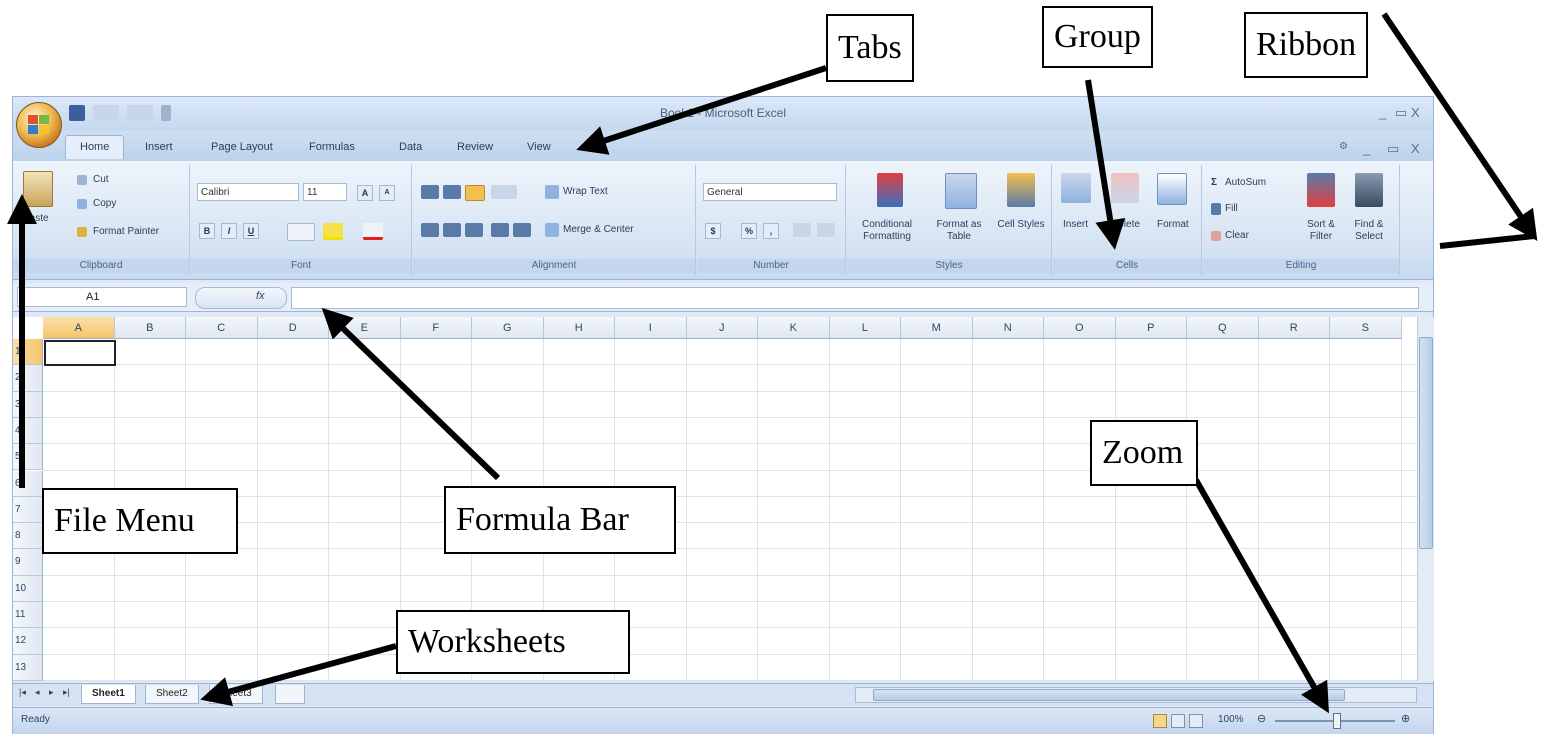  Describe the element at coordinates (1393, 149) in the screenshot. I see `workbook-restore-button: ▭` at that location.